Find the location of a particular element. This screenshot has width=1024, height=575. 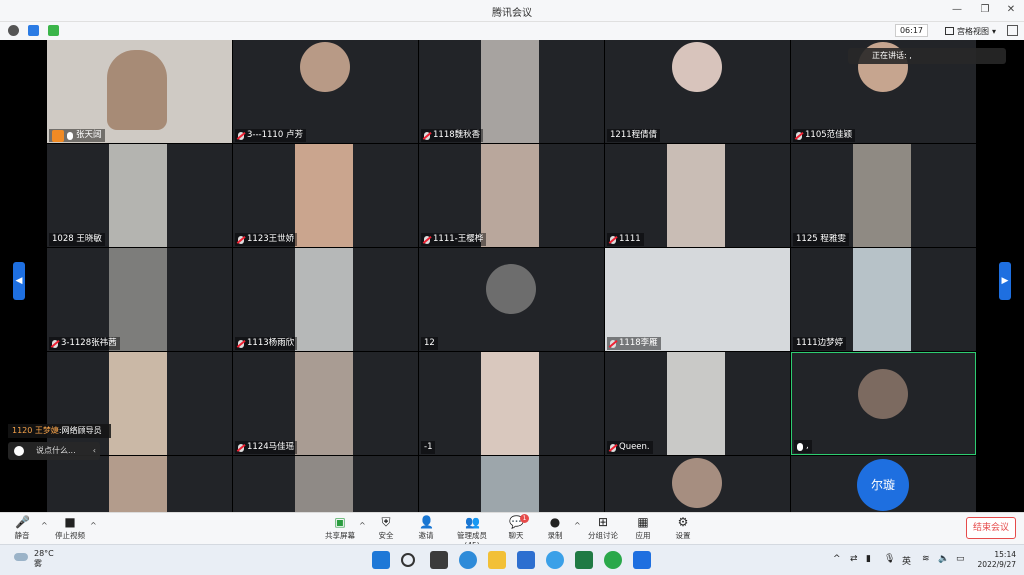

video-tile: 1111-王樱桦 is located at coordinates (511, 195).